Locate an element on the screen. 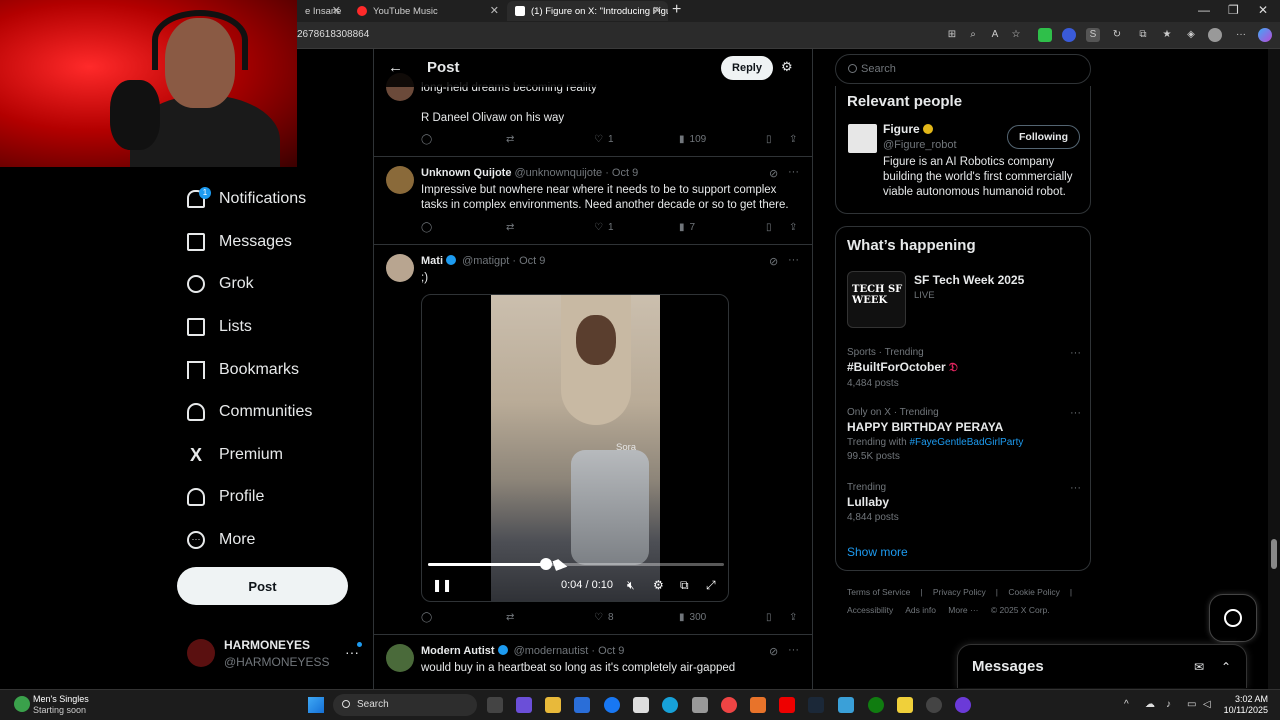 The width and height of the screenshot is (1280, 720). event-thumbnail: TECH SF WEEK is located at coordinates (876, 299).